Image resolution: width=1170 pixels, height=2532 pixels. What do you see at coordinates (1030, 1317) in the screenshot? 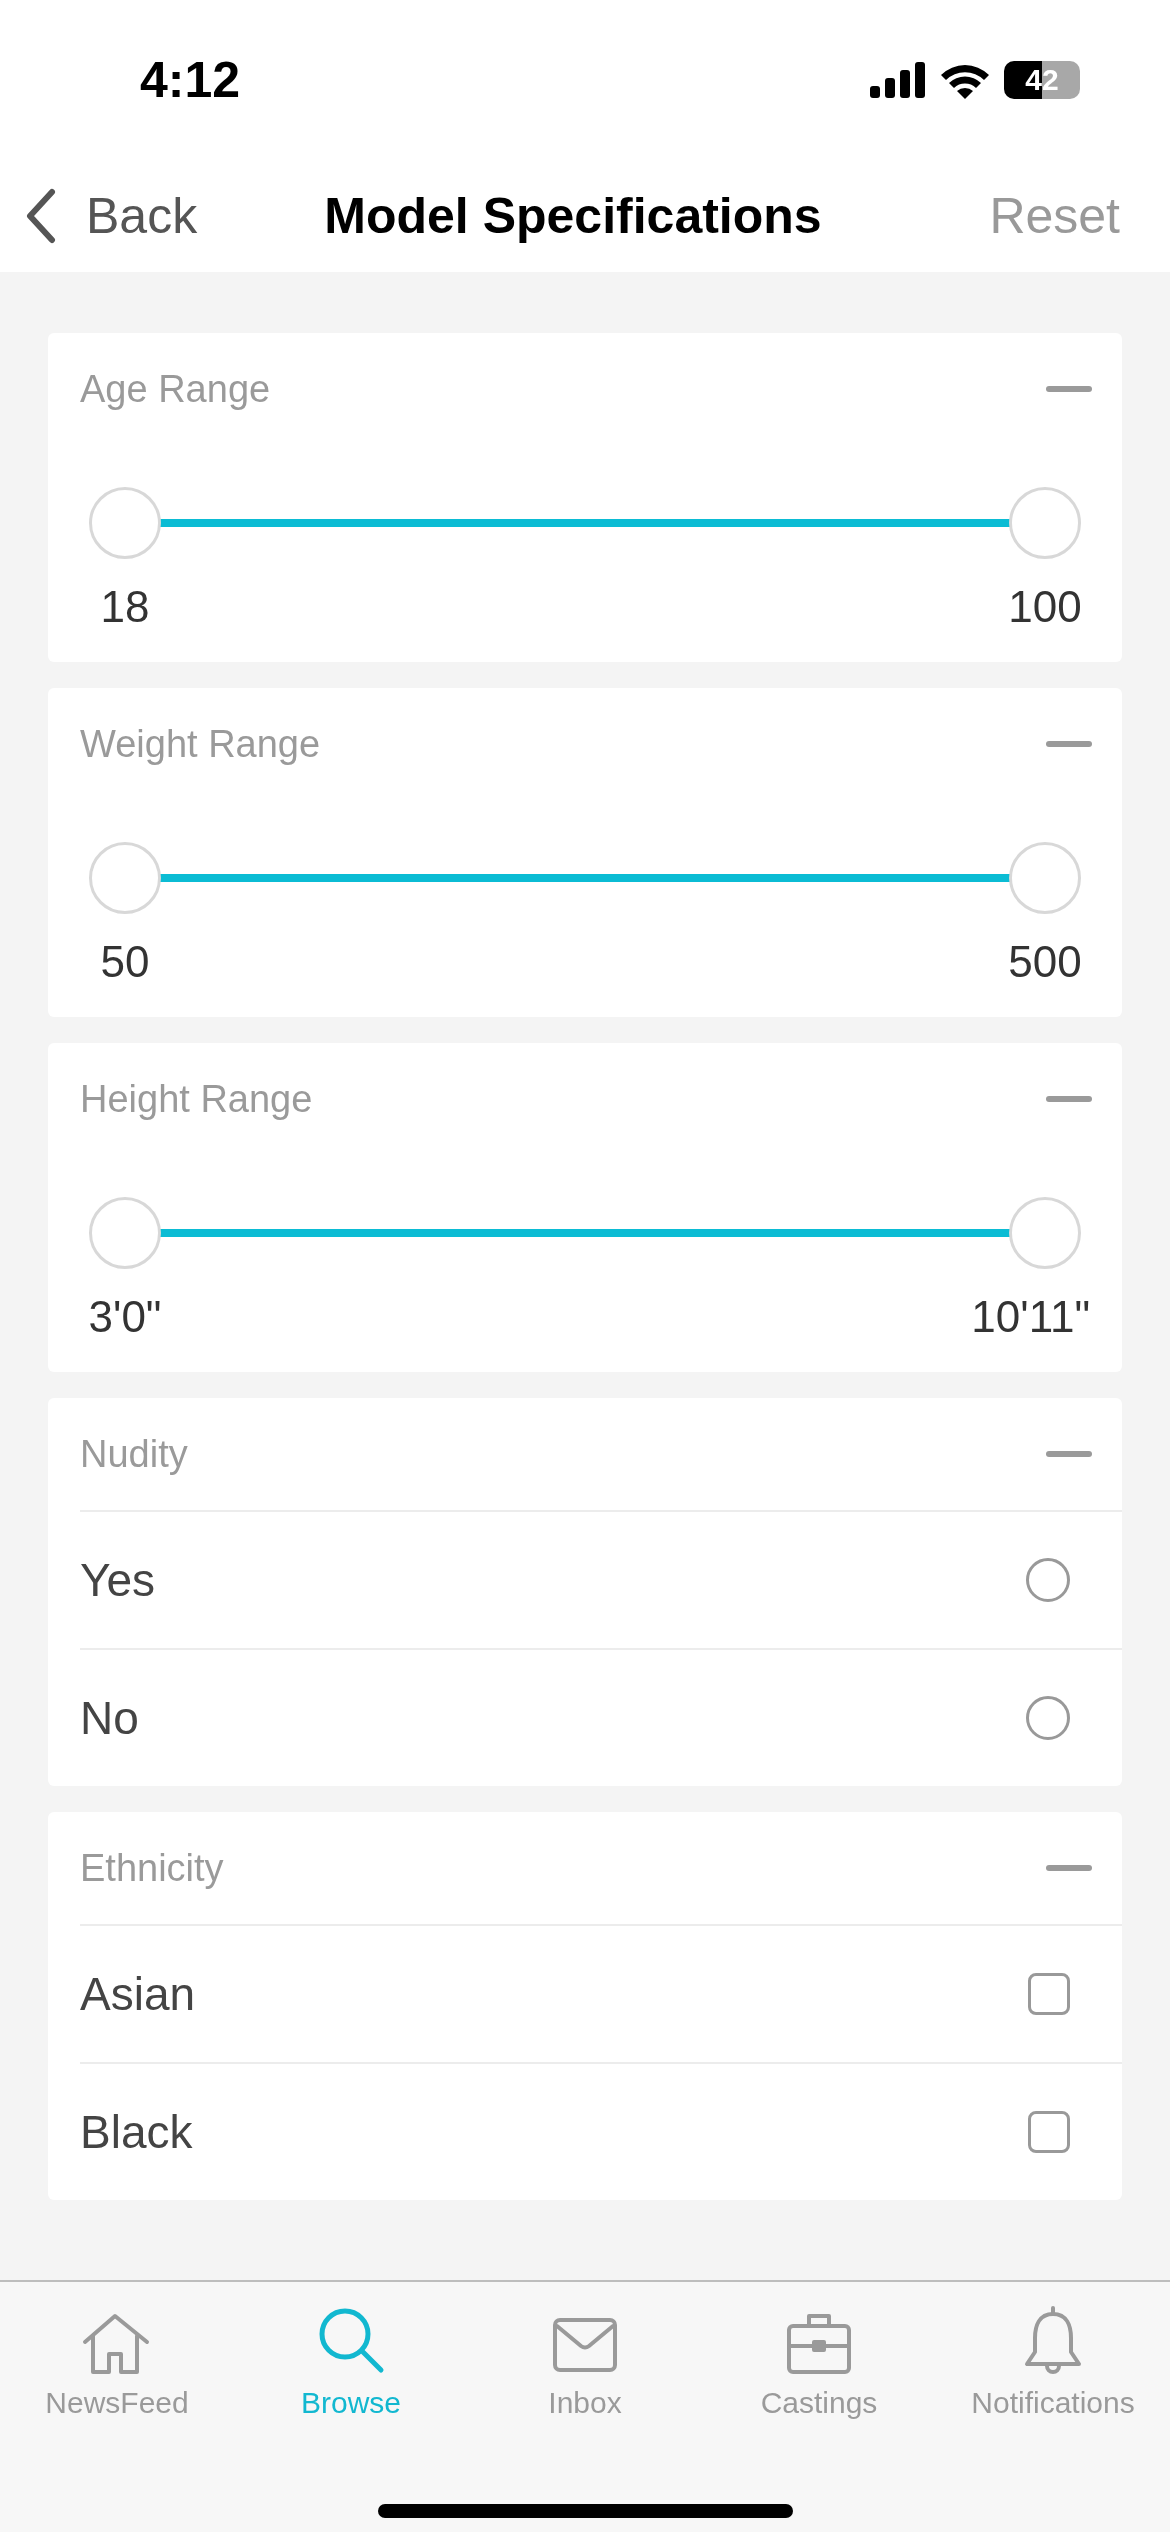
I see `max-value: 10'11"` at bounding box center [1030, 1317].